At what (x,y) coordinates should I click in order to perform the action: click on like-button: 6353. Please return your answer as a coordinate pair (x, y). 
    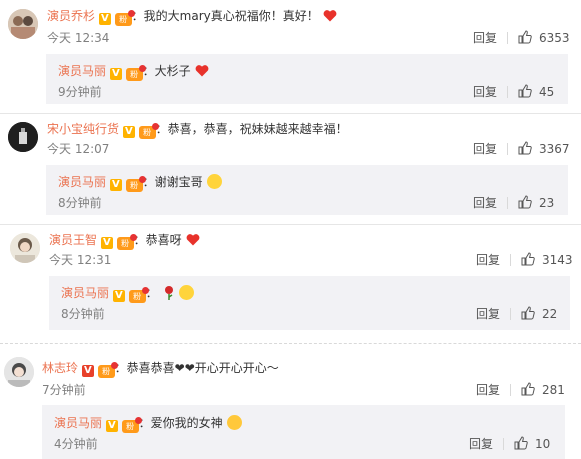
    Looking at the image, I should click on (544, 38).